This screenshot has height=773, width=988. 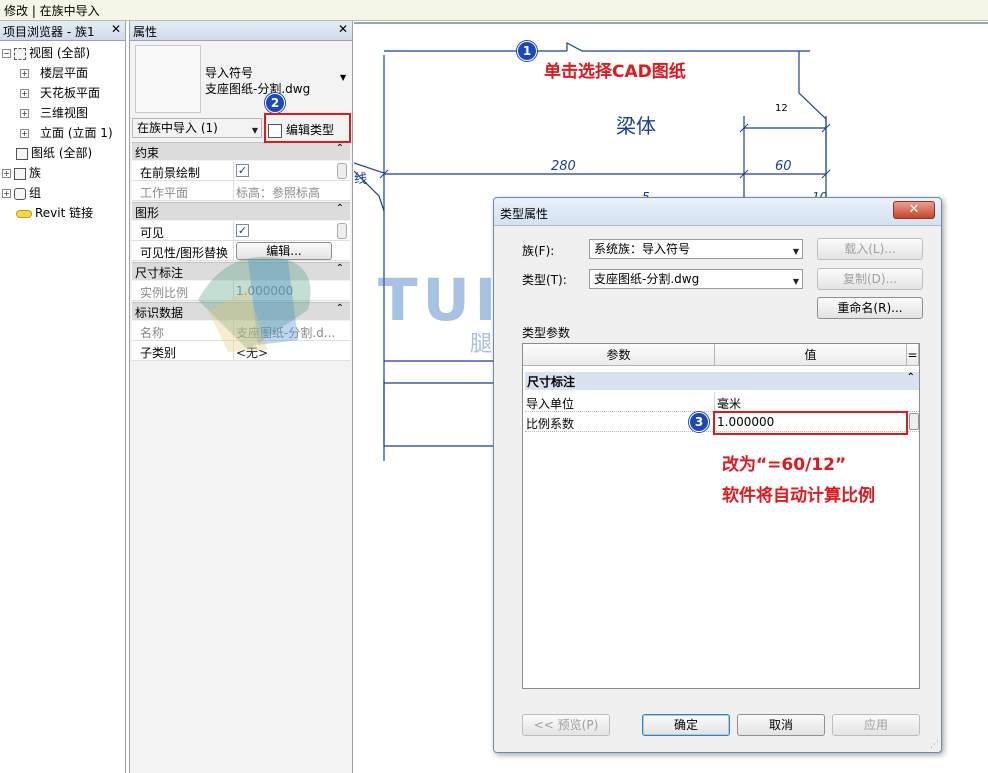 I want to click on step-3-badge: 3, so click(x=699, y=422).